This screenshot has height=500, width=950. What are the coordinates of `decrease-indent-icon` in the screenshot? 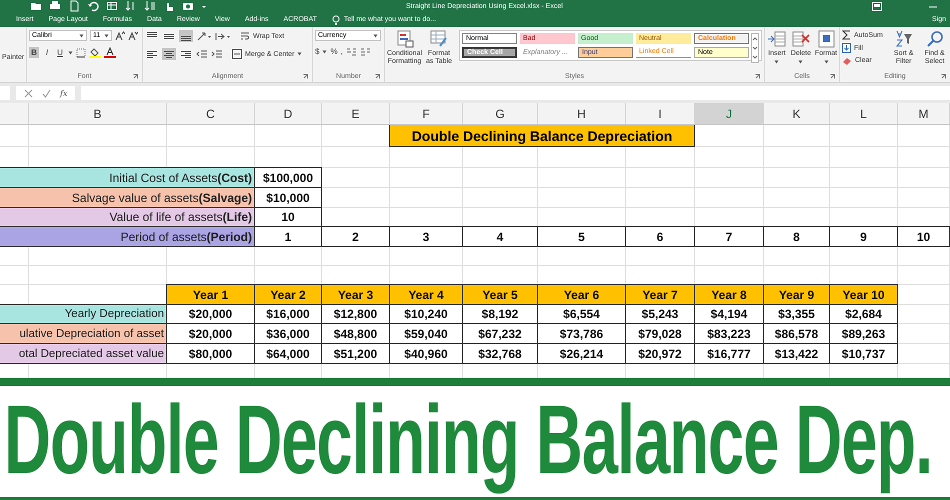 It's located at (202, 54).